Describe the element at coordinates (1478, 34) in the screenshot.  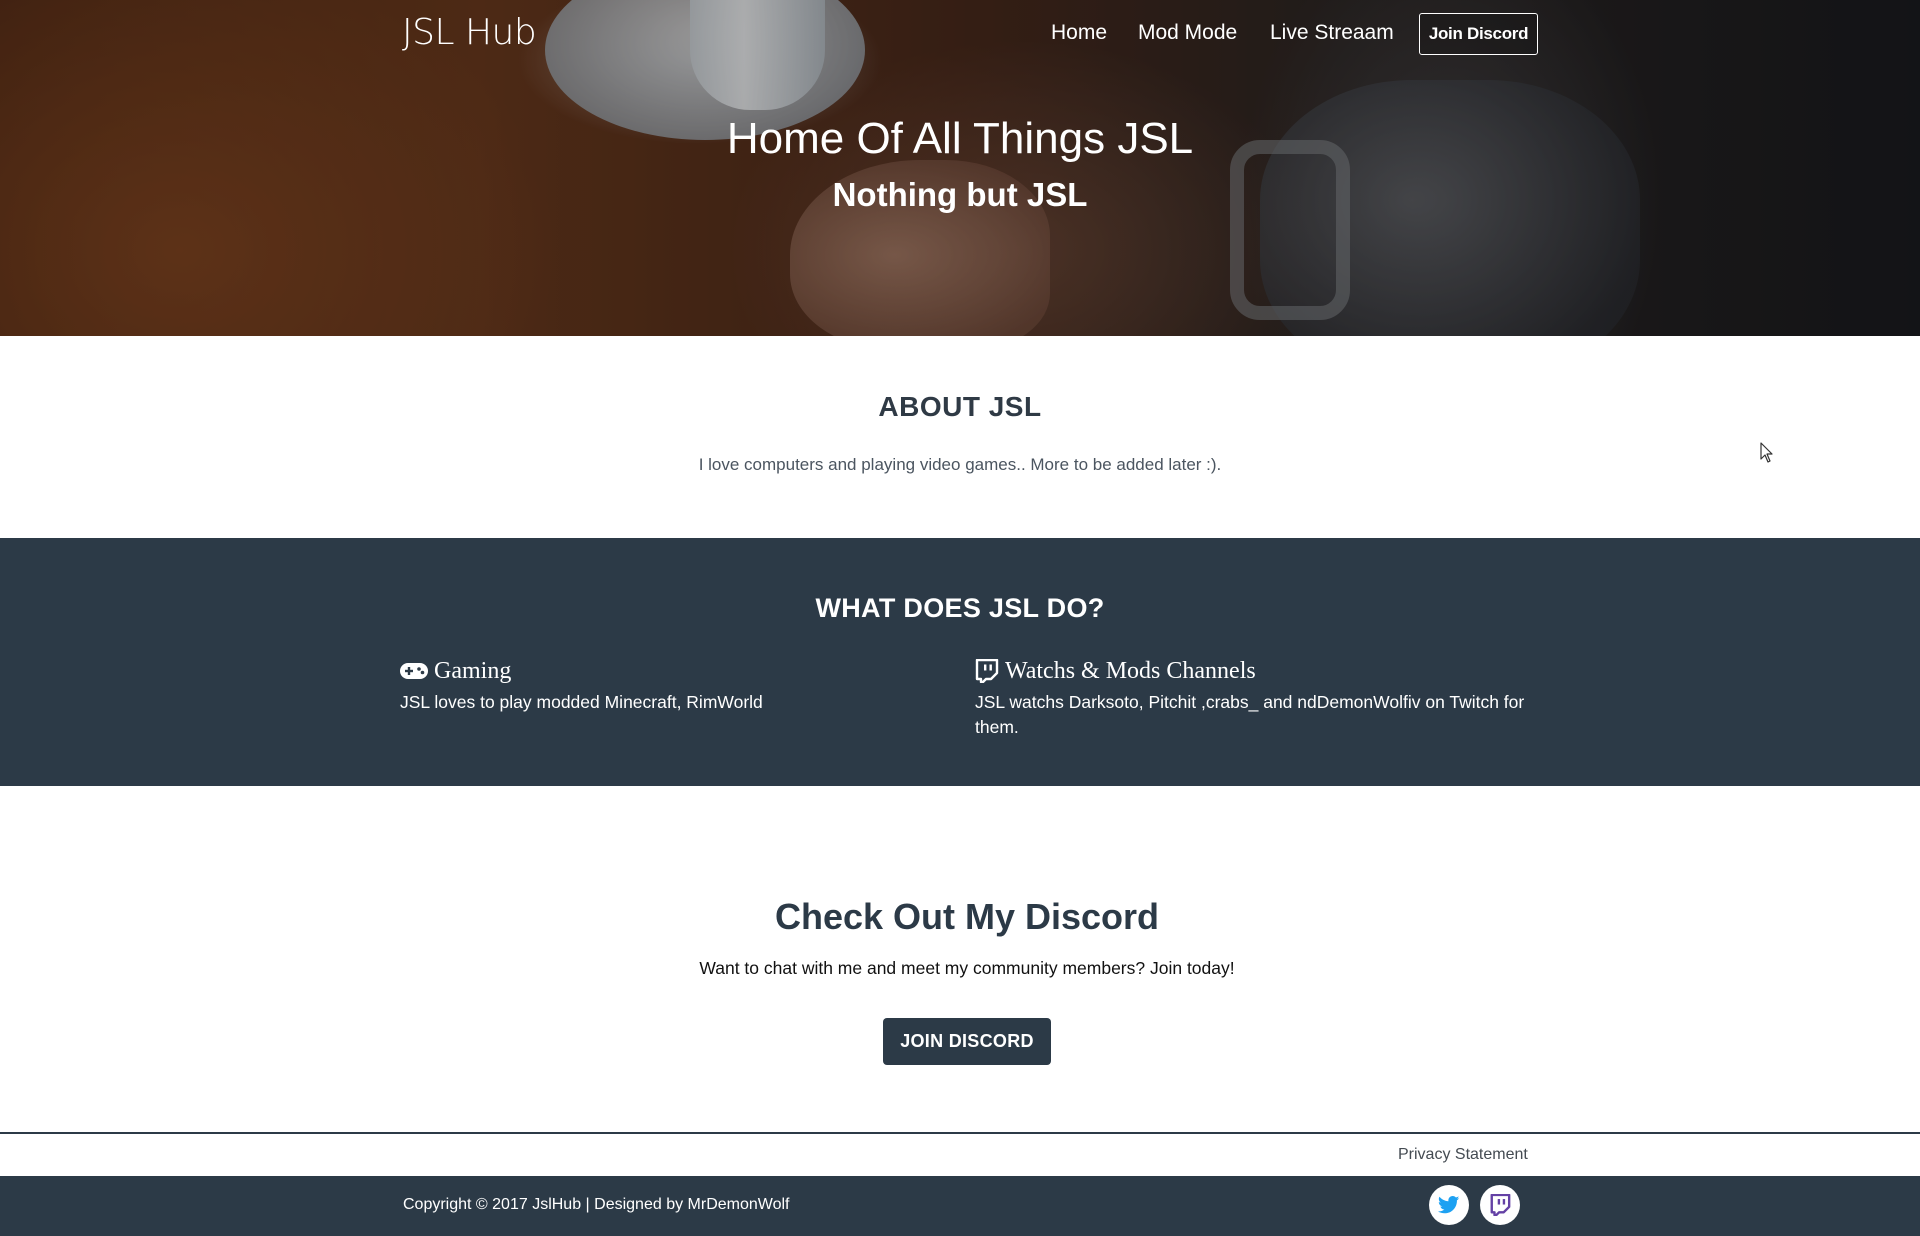
I see `nav-join-discord-button: Join Discord` at that location.